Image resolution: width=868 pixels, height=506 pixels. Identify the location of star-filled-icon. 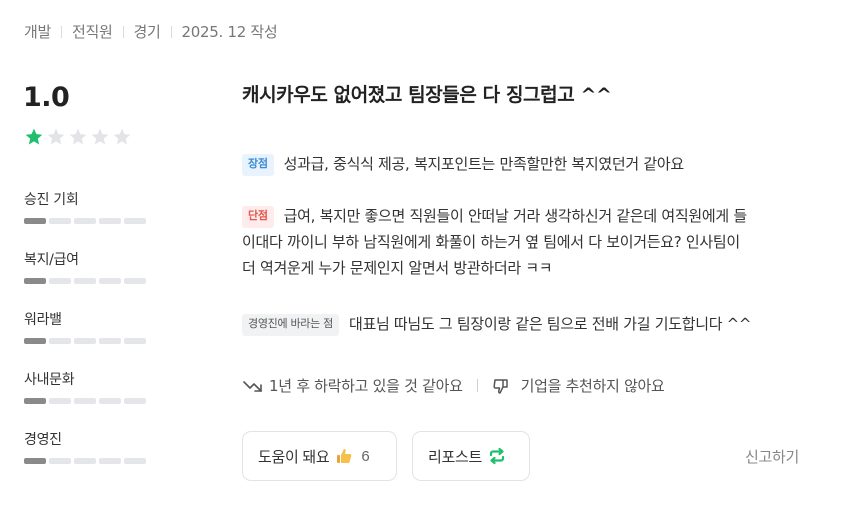
(34, 136).